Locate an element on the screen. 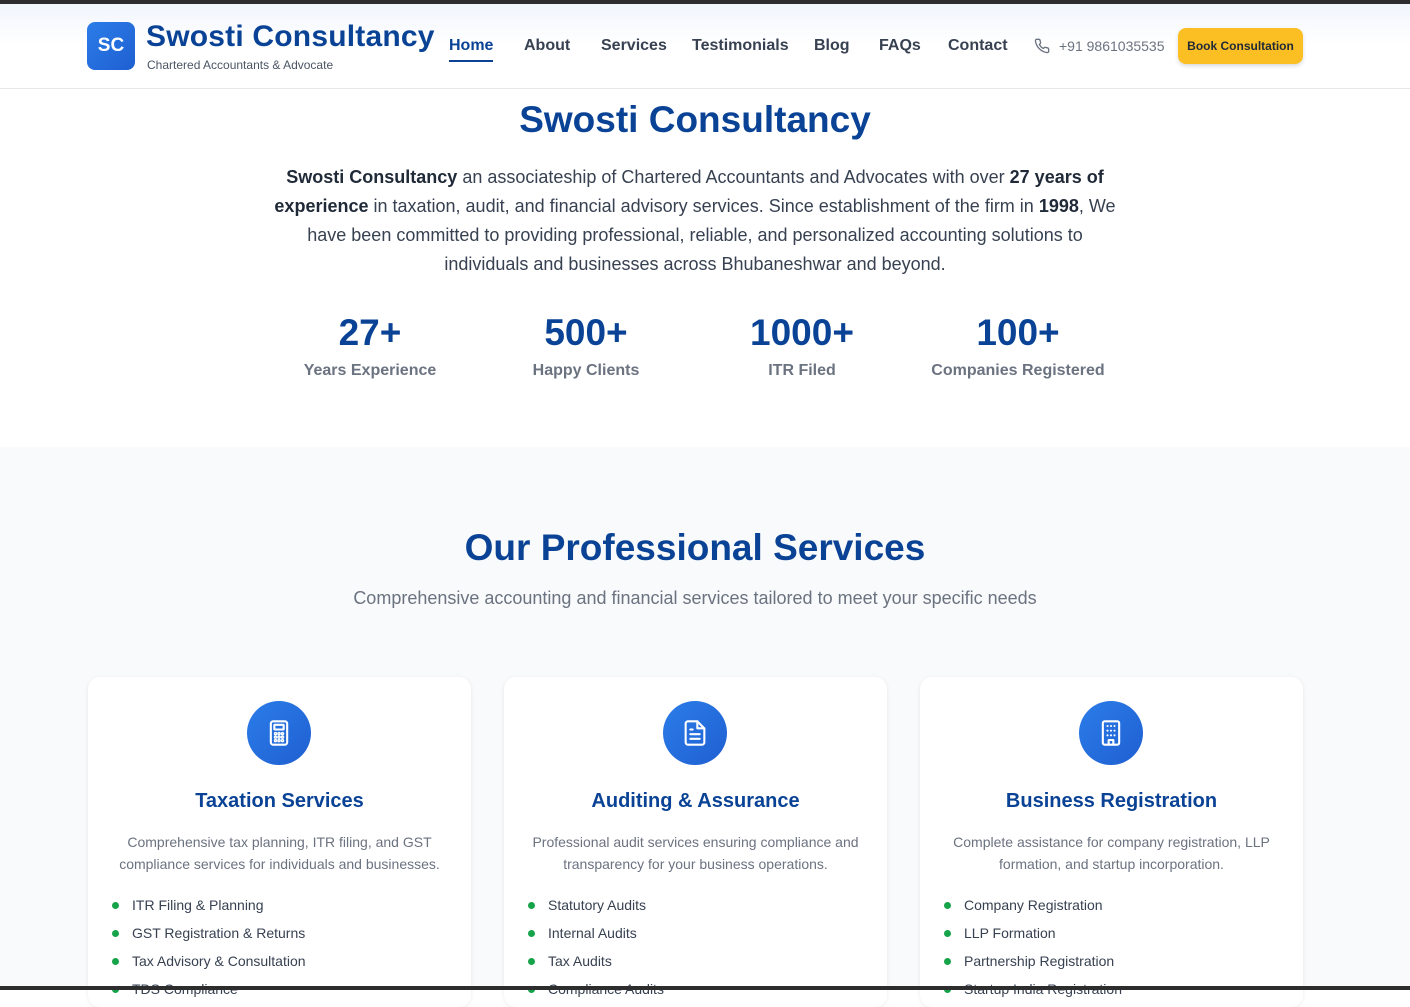 The width and height of the screenshot is (1410, 1007). stat-years: 27+ Years Experience is located at coordinates (370, 346).